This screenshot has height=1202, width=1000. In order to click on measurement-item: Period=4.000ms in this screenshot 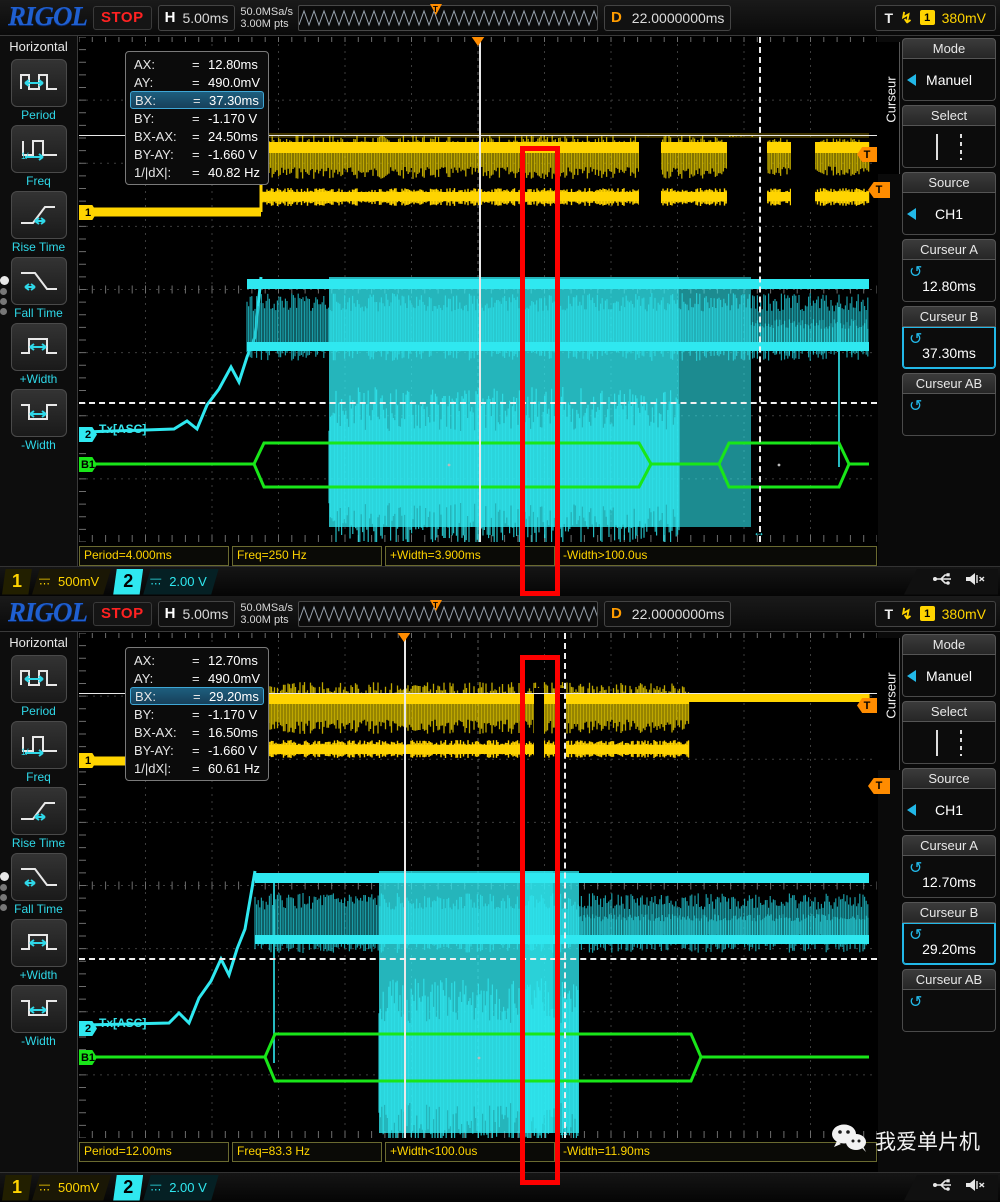, I will do `click(154, 556)`.